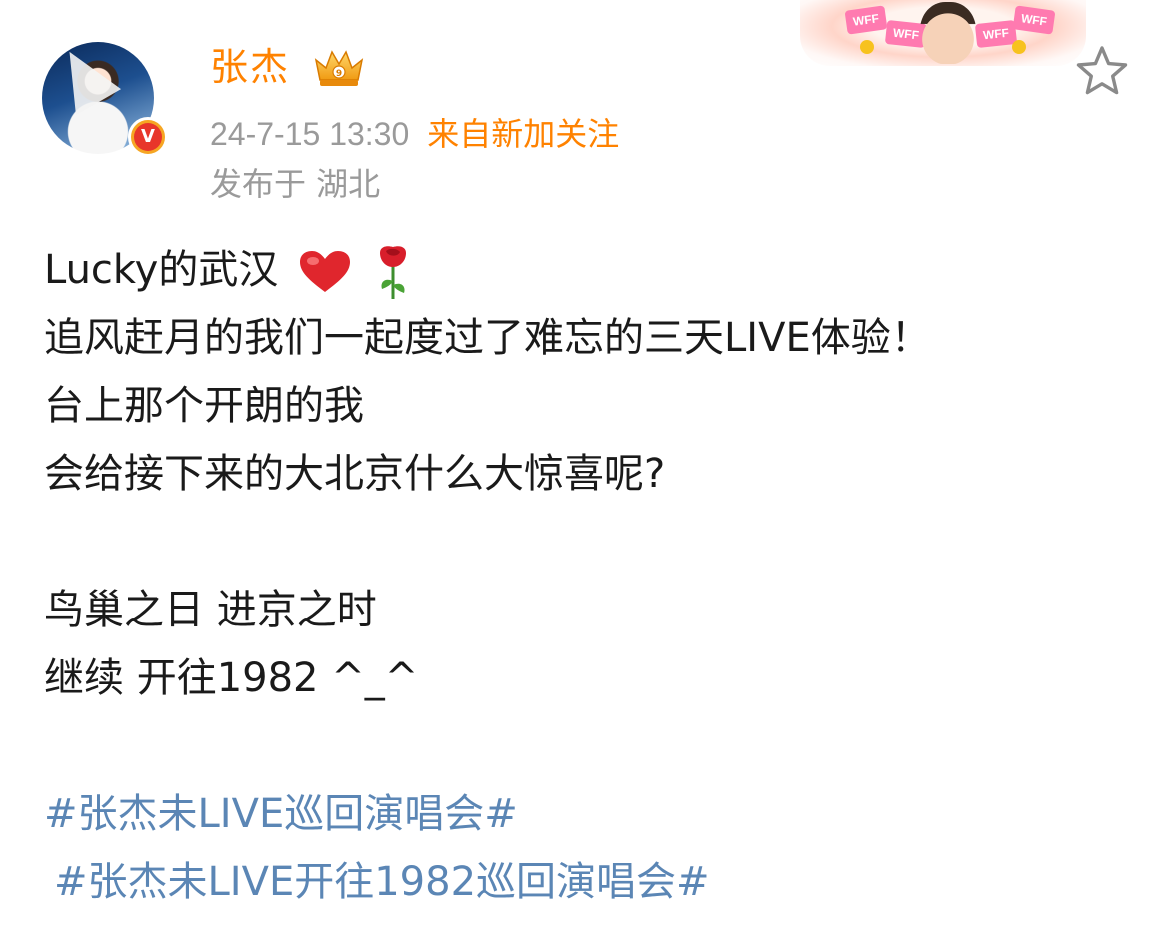 Image resolution: width=1170 pixels, height=948 pixels. I want to click on post-location: 发布于 湖北, so click(295, 184).